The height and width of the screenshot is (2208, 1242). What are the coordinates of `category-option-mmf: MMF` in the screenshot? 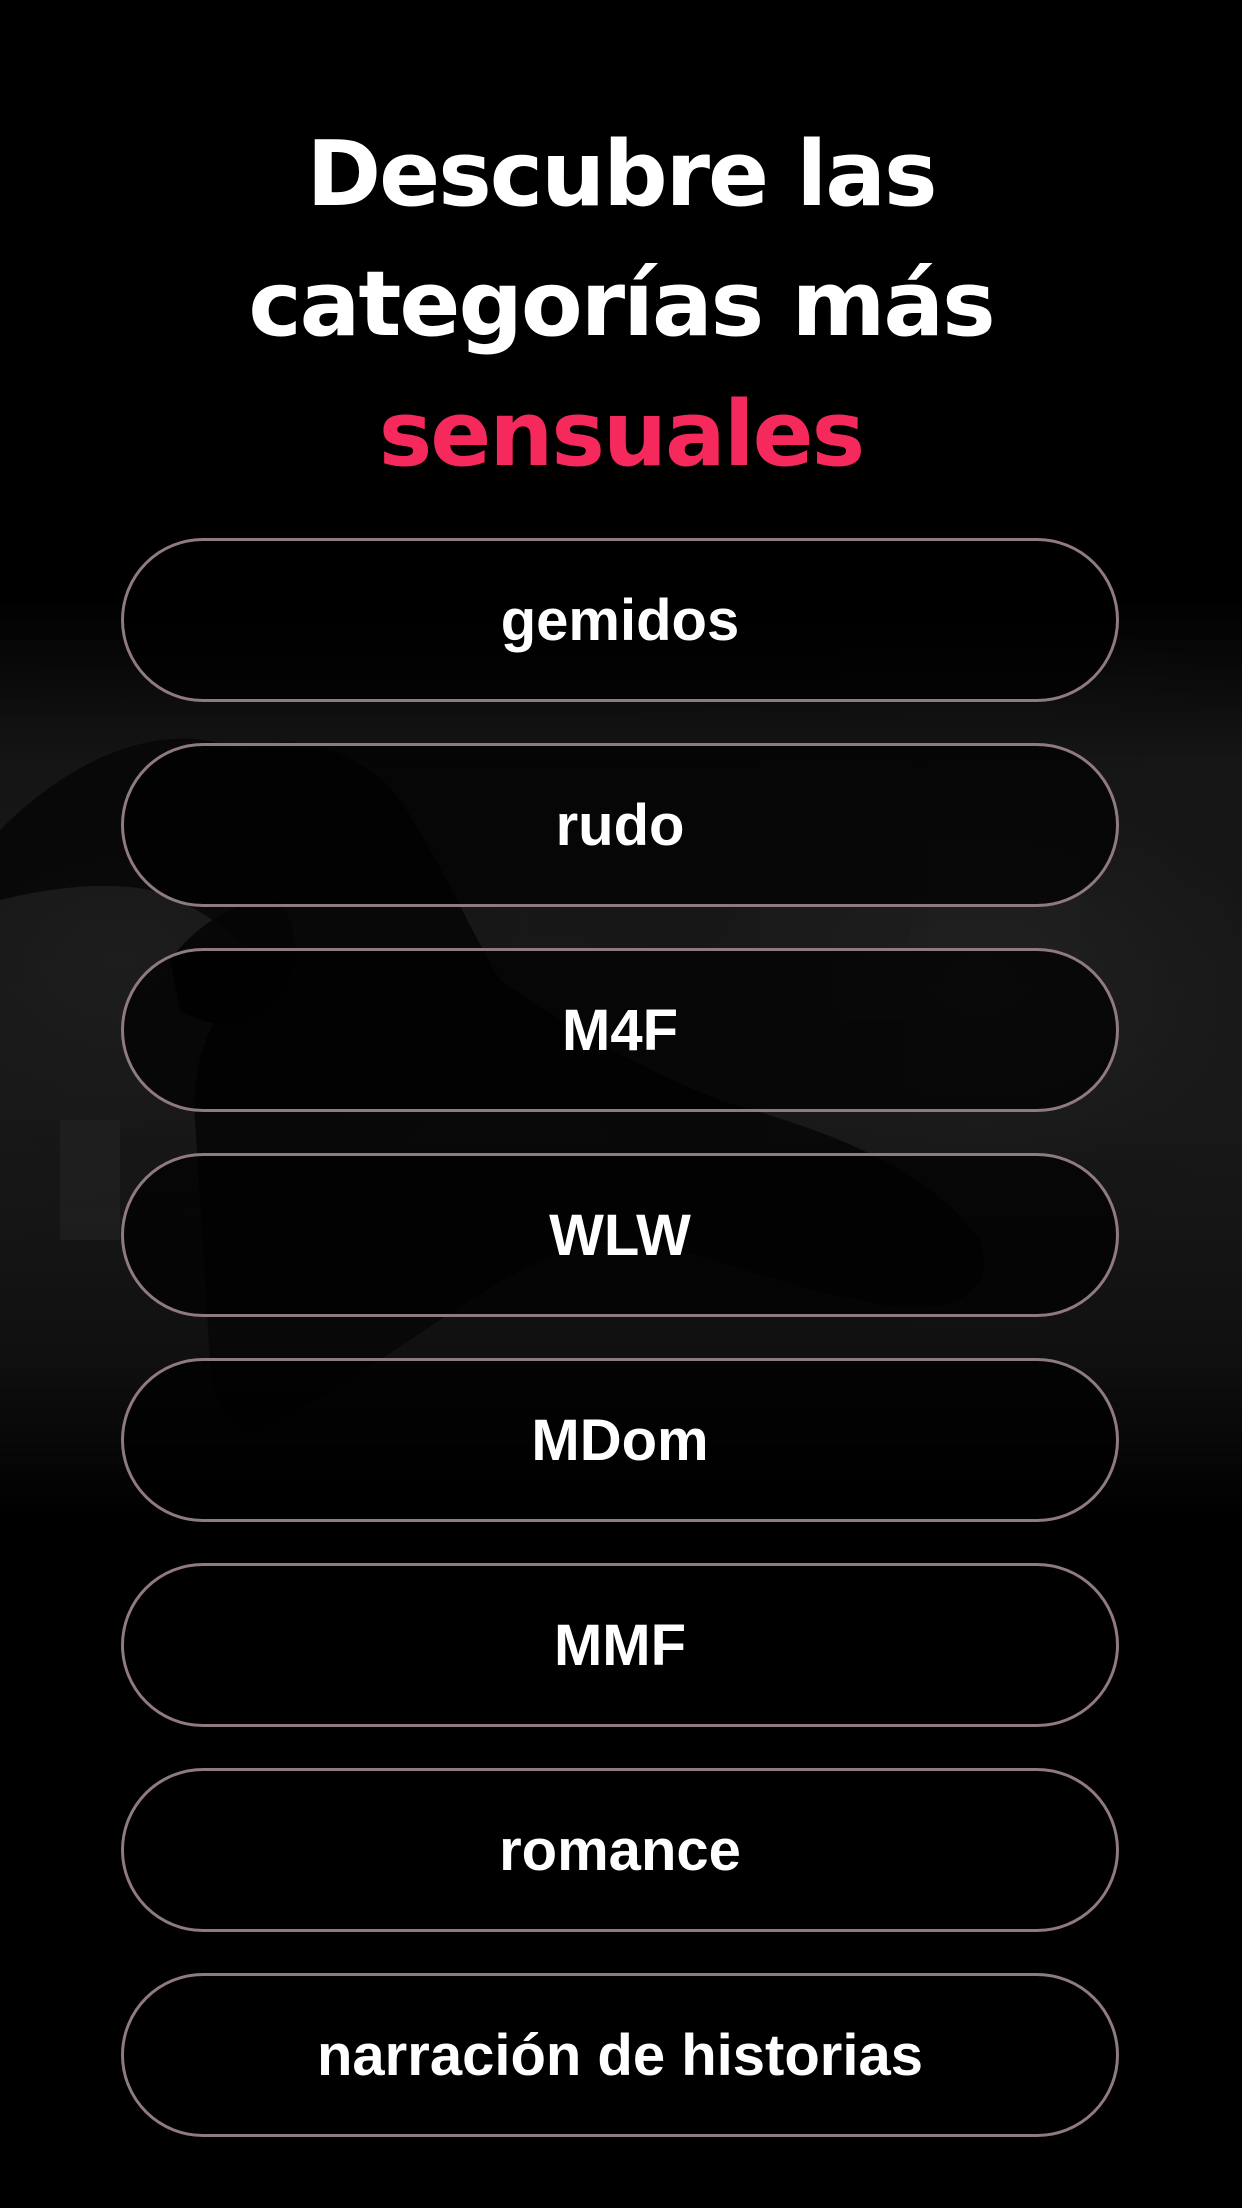 It's located at (620, 1645).